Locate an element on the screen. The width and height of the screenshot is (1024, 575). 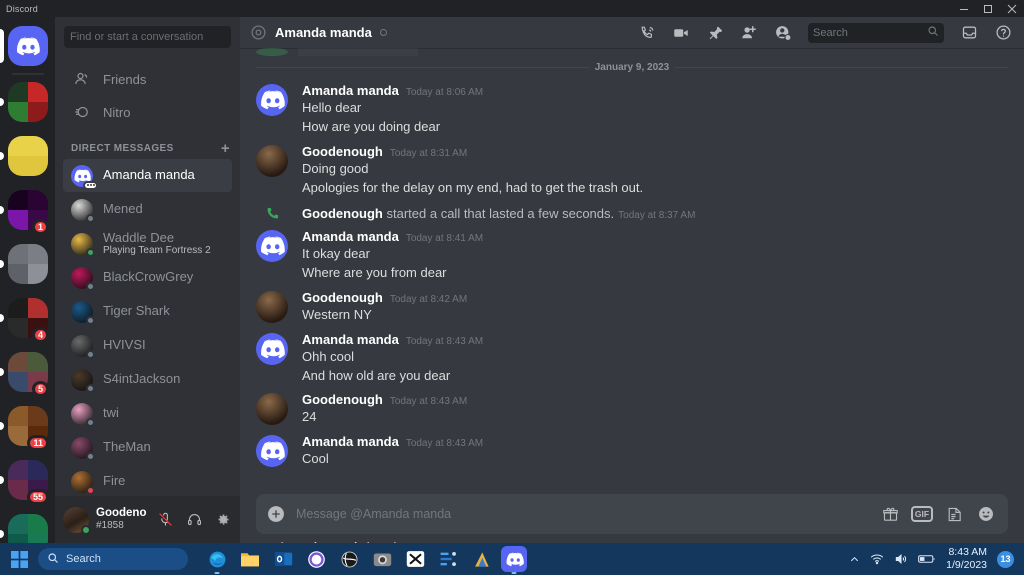
server-item-server-group-b: 11 is located at coordinates (27, 426).